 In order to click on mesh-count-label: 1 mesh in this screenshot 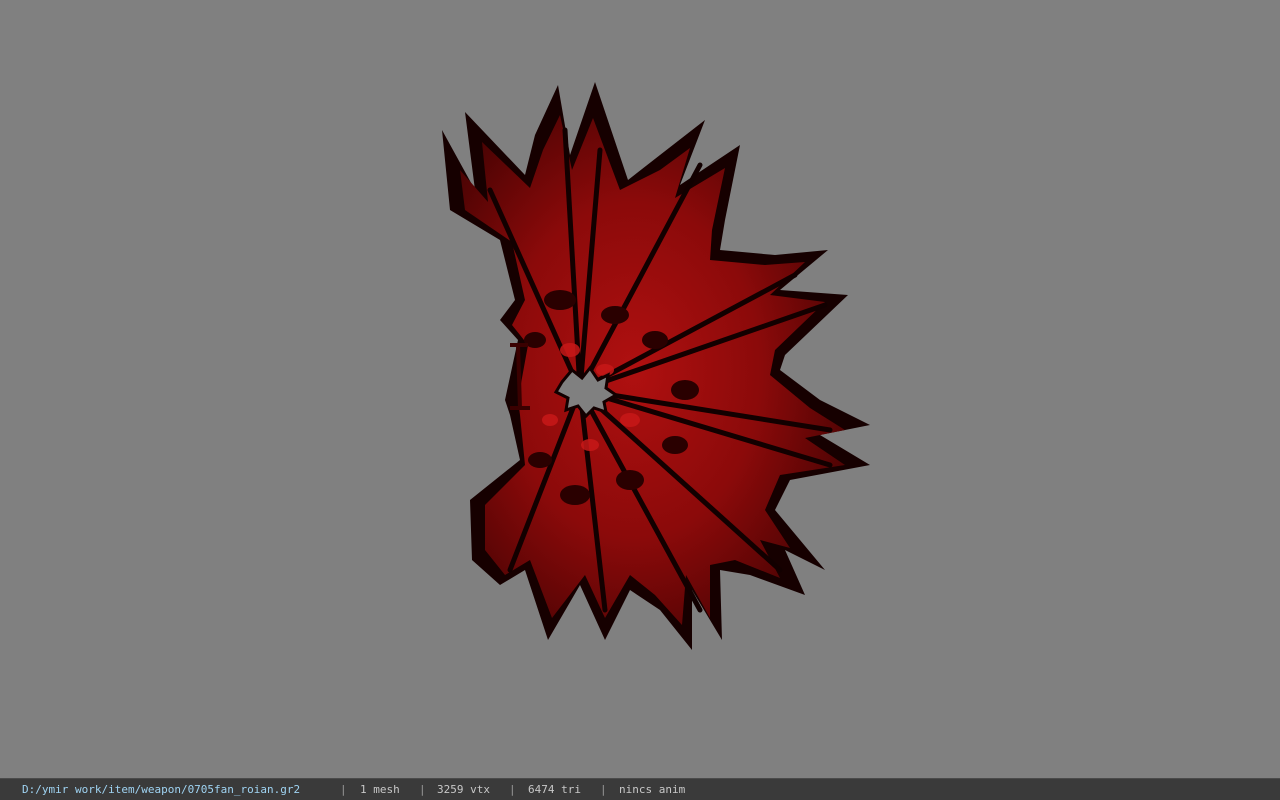, I will do `click(380, 789)`.